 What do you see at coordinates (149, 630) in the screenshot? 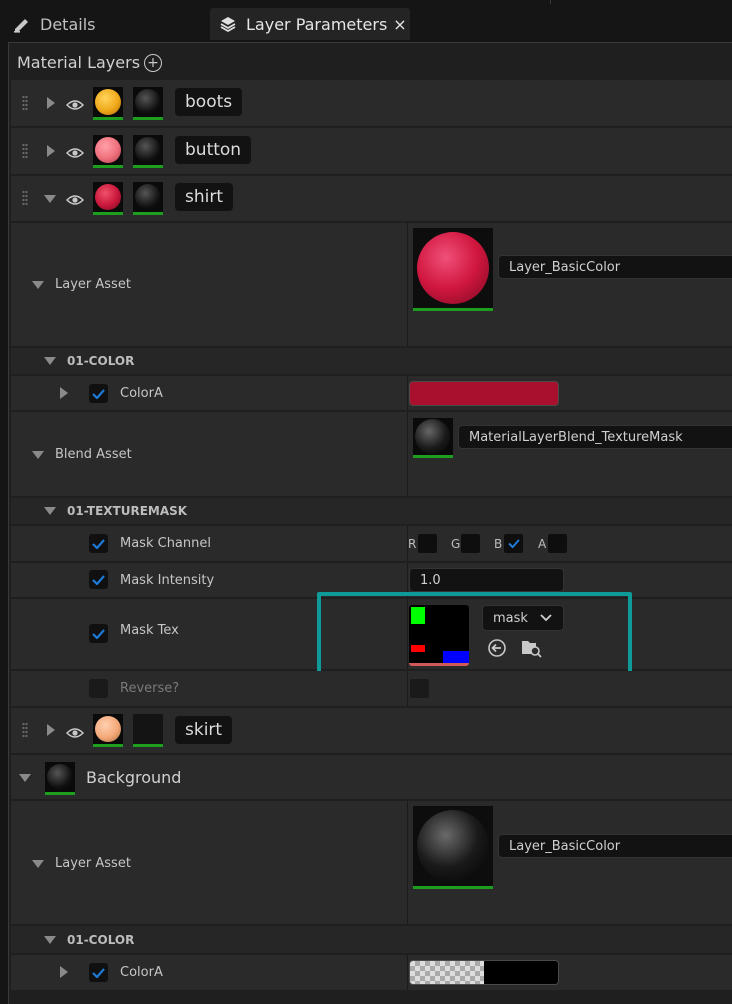
I see `mask-tex-label: Mask Tex` at bounding box center [149, 630].